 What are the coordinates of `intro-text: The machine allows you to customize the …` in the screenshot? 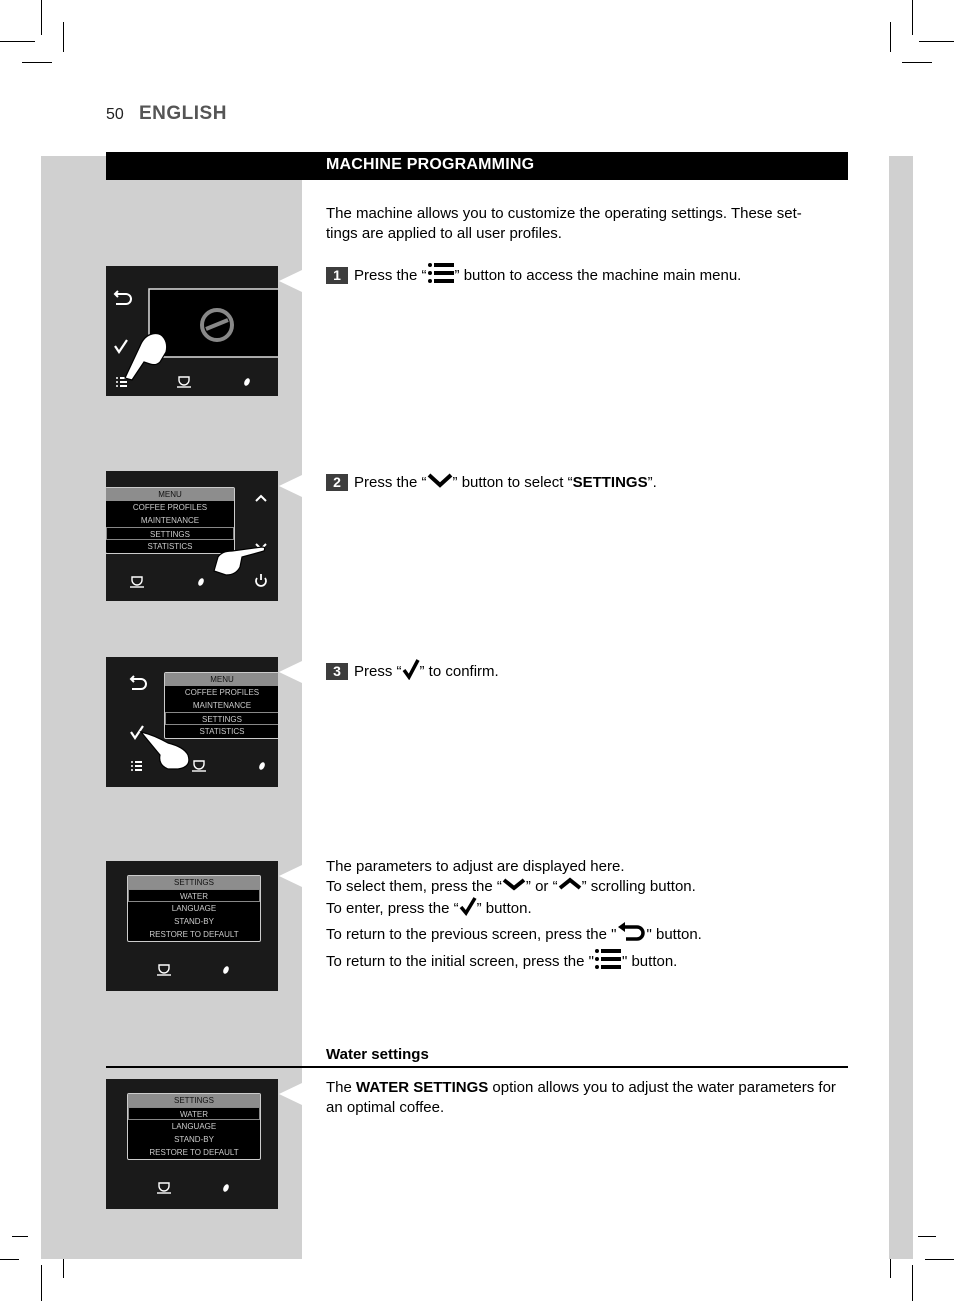 It's located at (564, 223).